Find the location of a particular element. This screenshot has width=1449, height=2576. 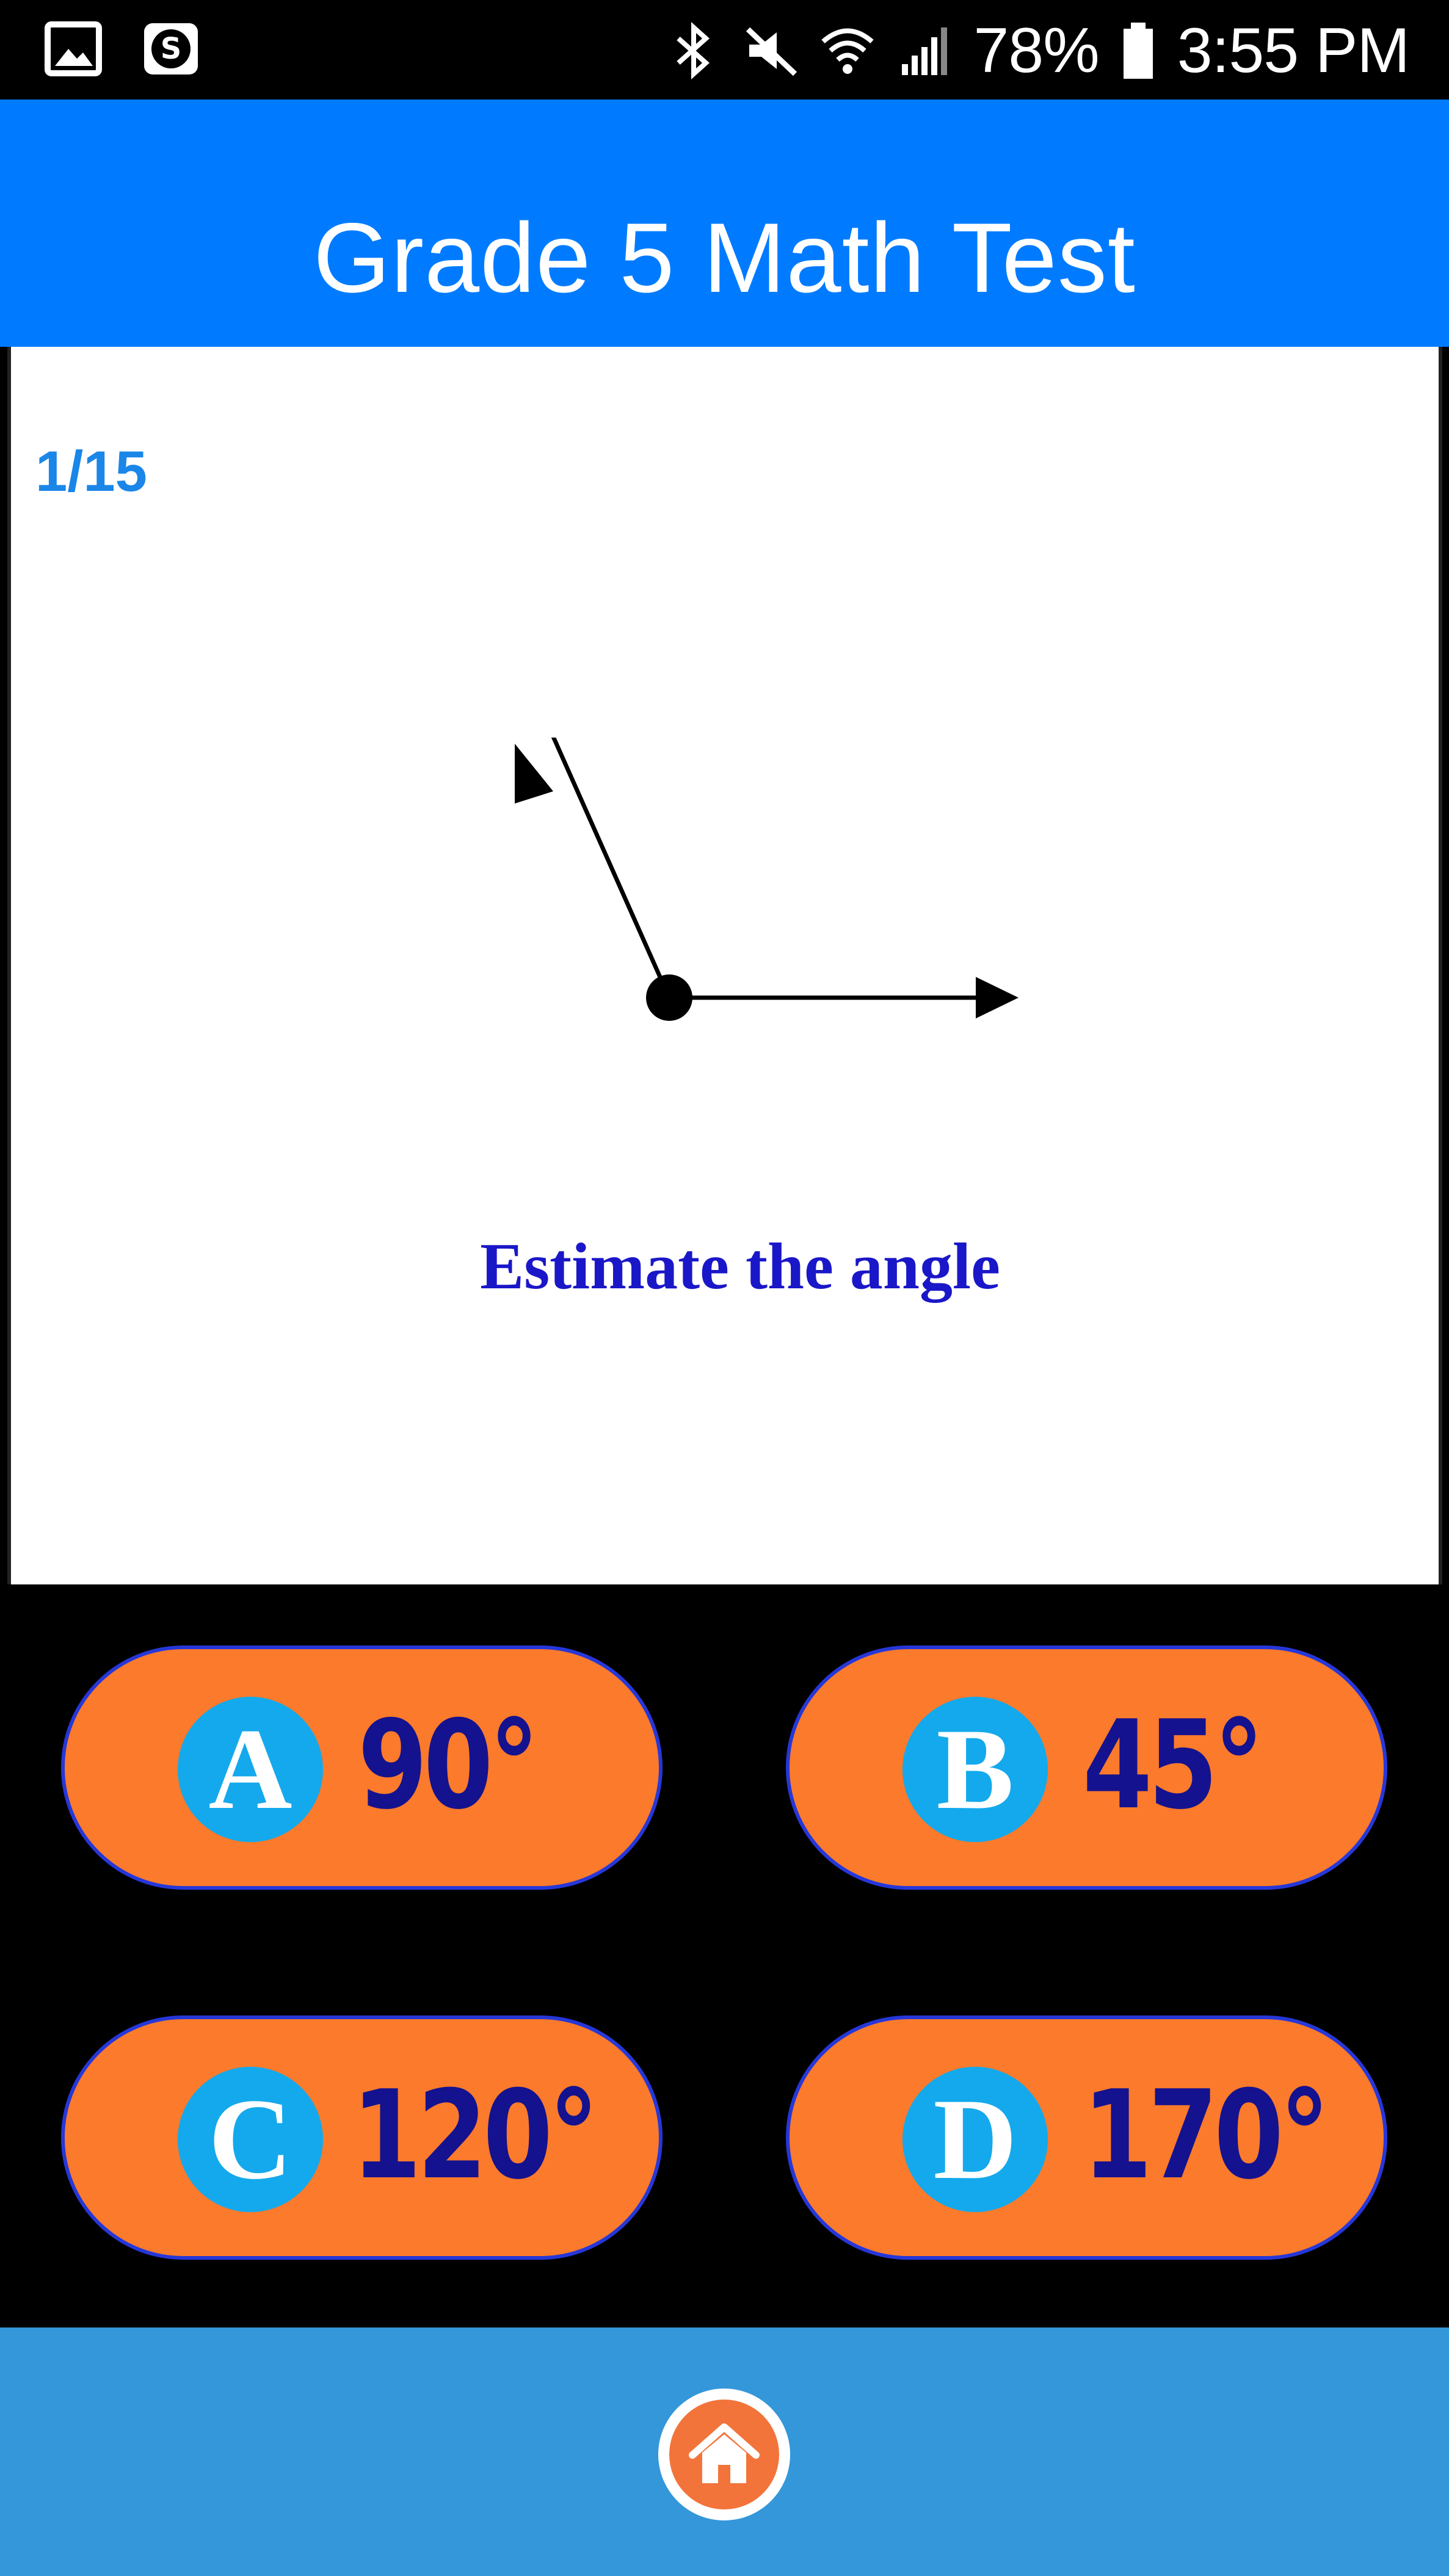

footer-bar is located at coordinates (724, 2451).